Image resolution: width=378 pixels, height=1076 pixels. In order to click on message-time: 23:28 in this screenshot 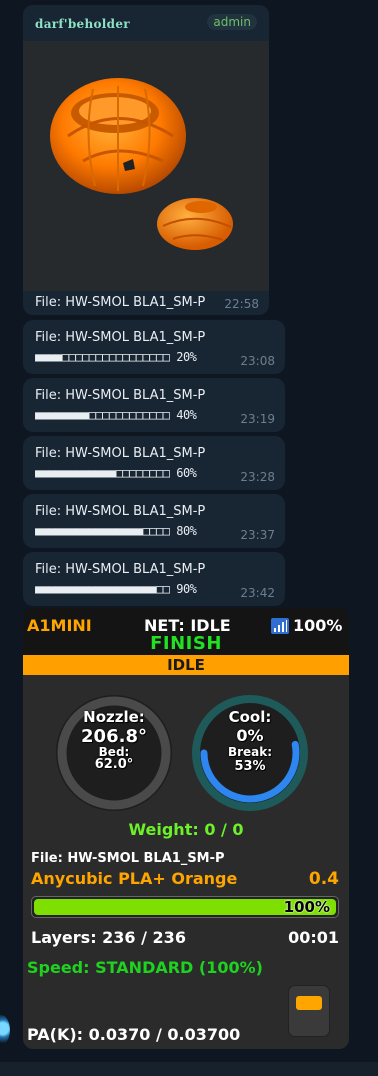, I will do `click(257, 477)`.